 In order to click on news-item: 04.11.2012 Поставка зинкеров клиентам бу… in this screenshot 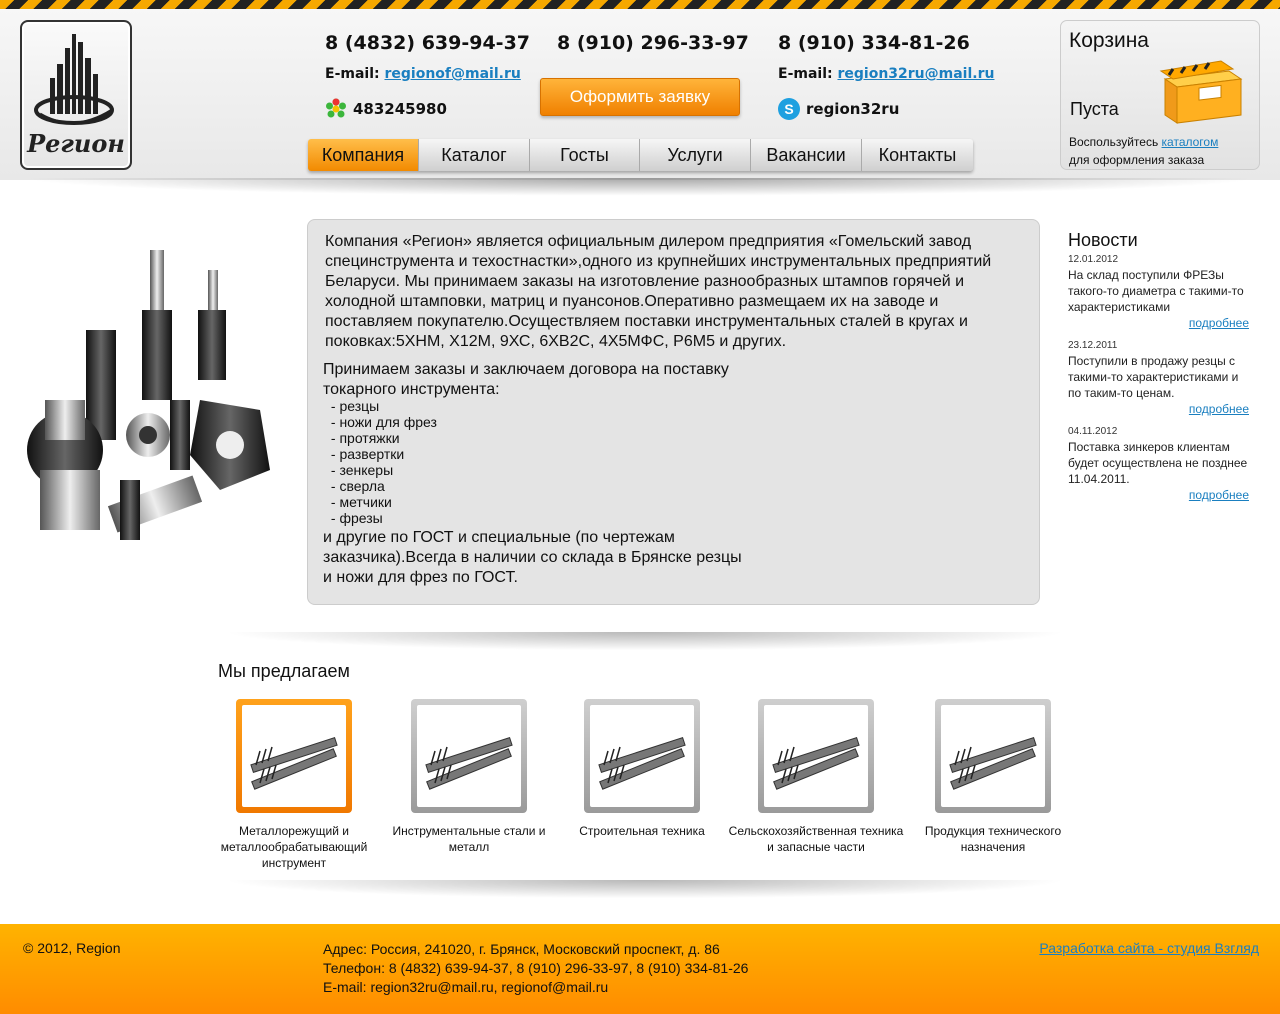, I will do `click(1160, 464)`.